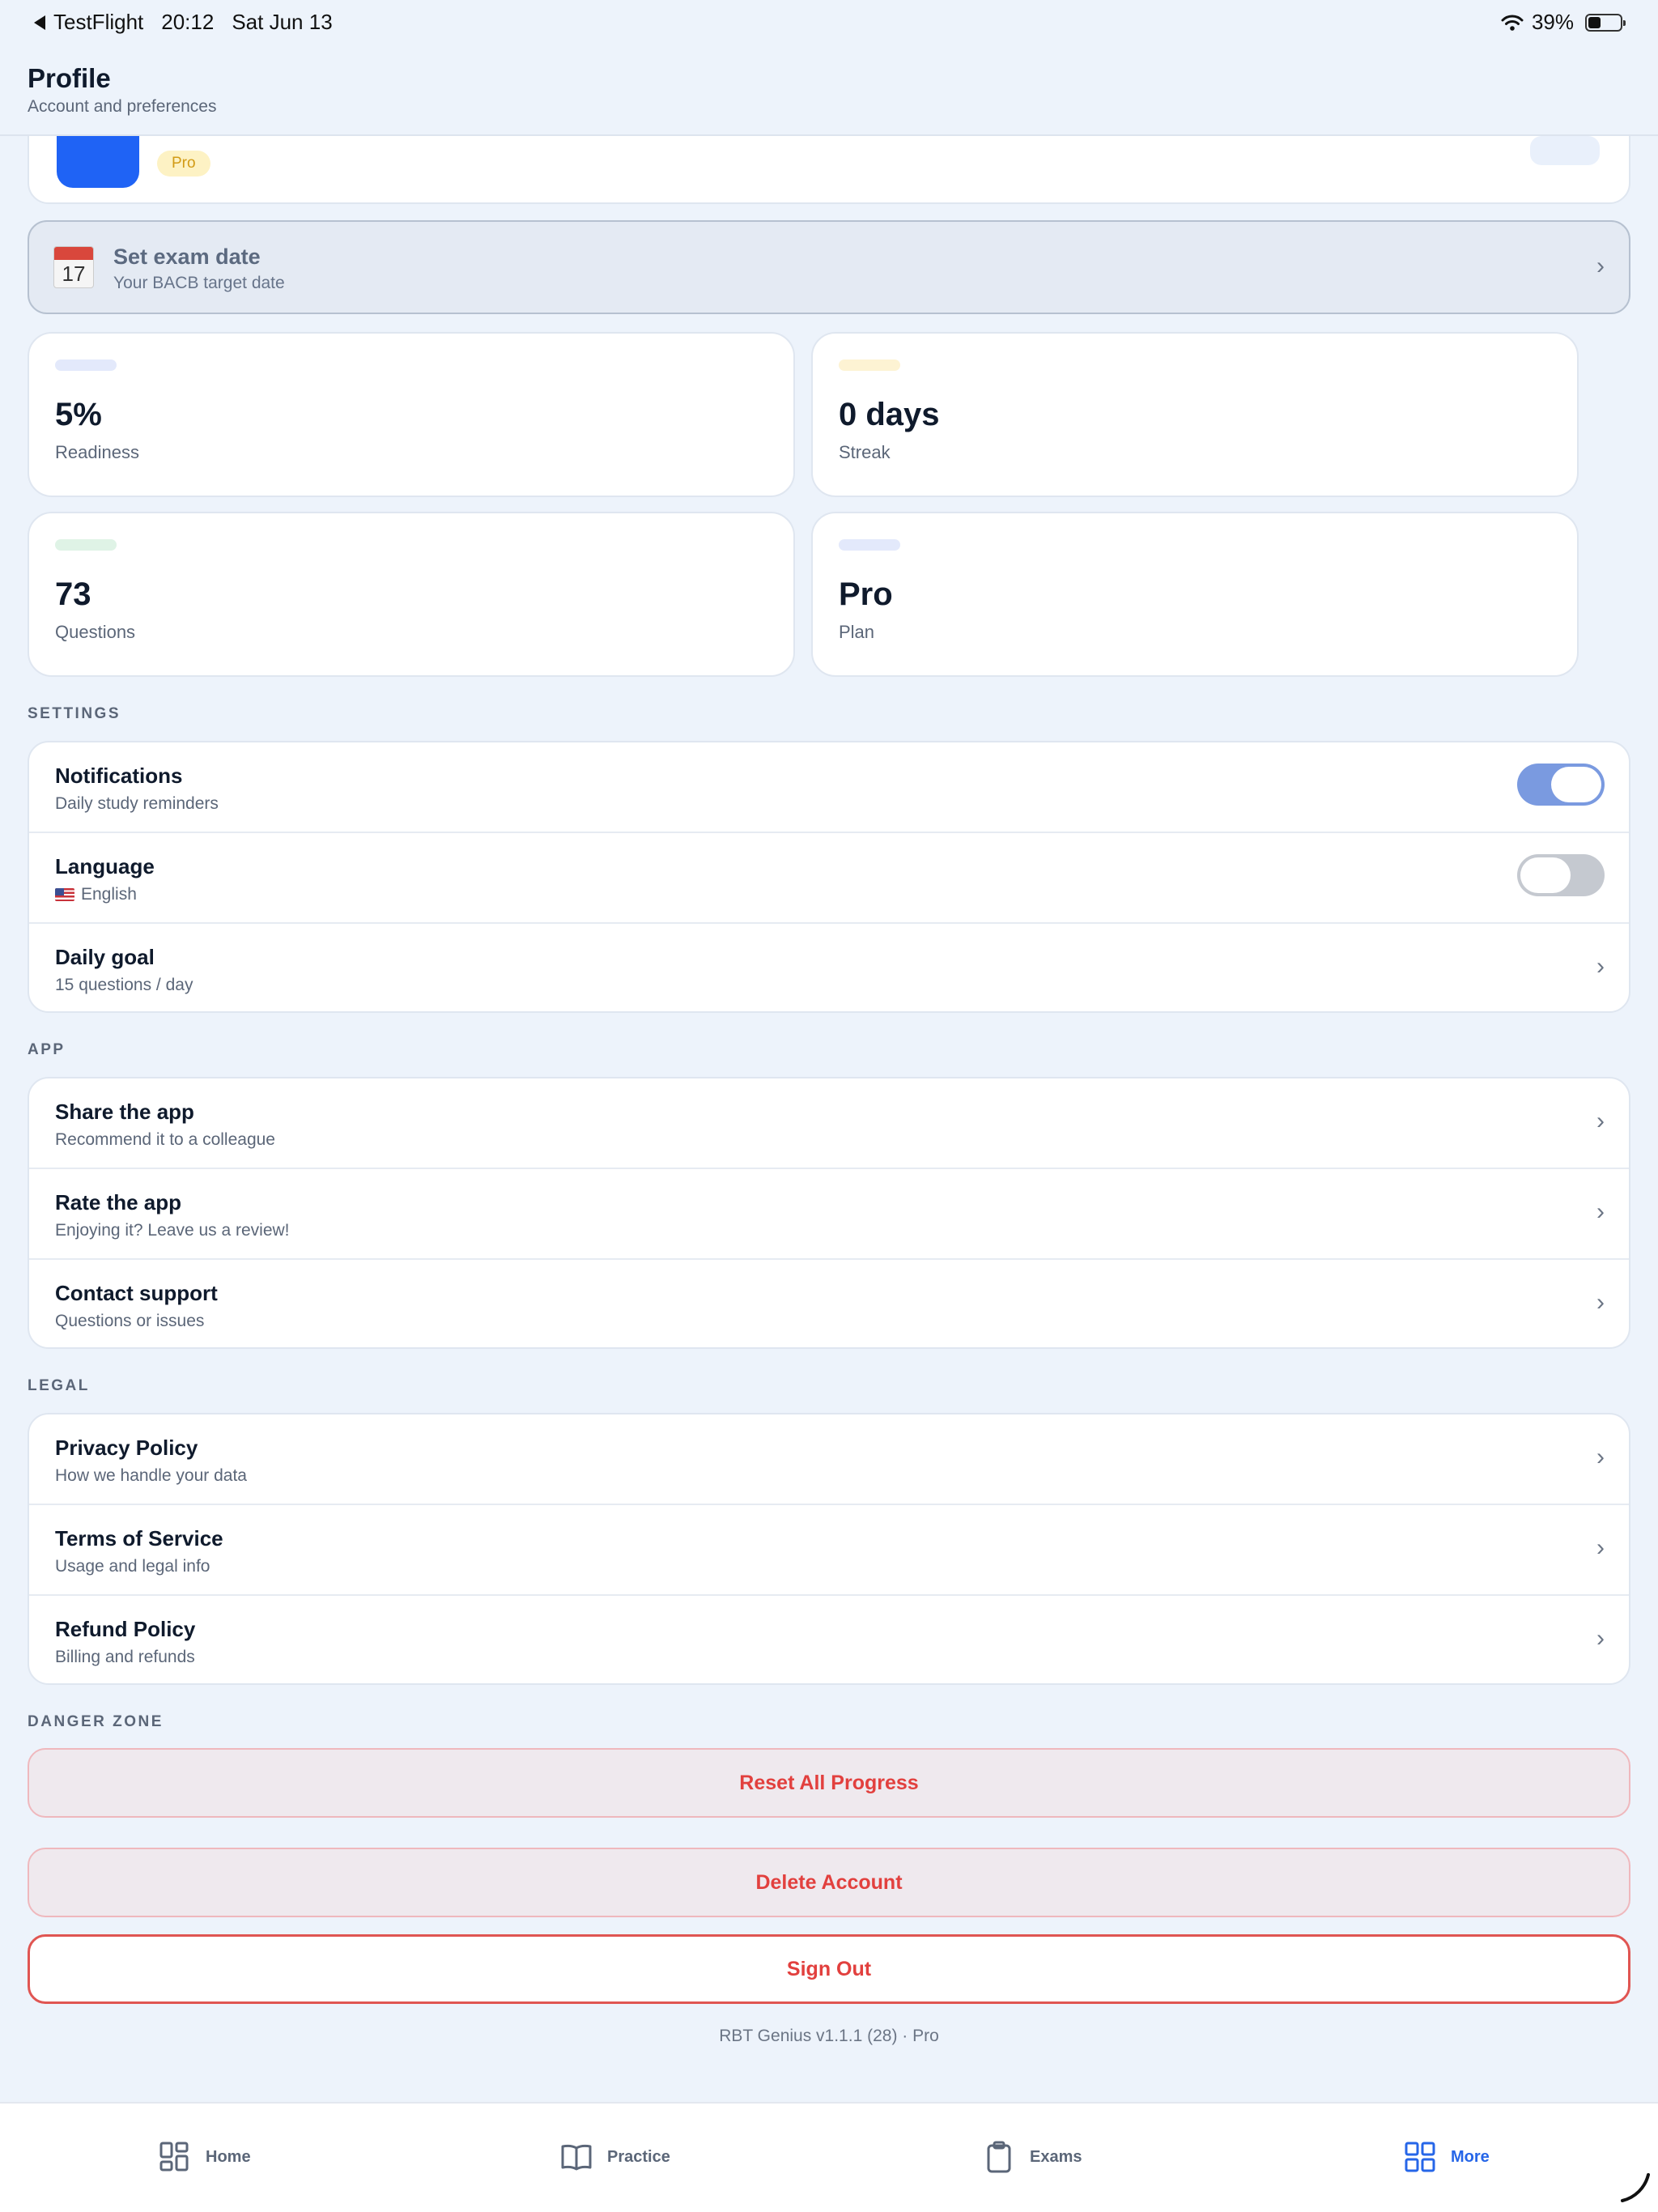  I want to click on tab-more: More, so click(1447, 2157).